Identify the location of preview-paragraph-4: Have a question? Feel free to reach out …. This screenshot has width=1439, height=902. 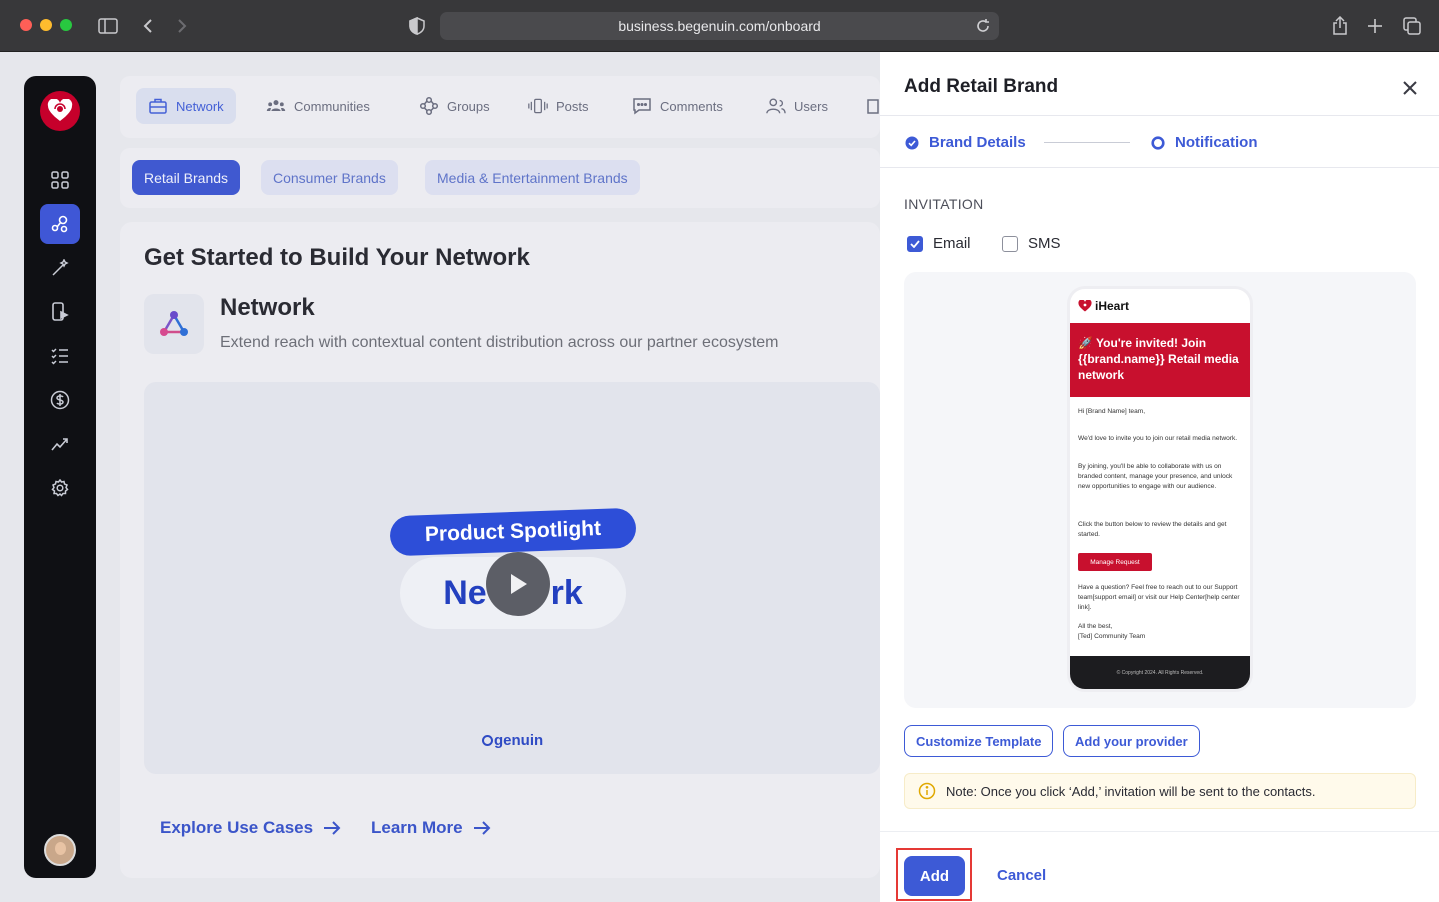
(1159, 597).